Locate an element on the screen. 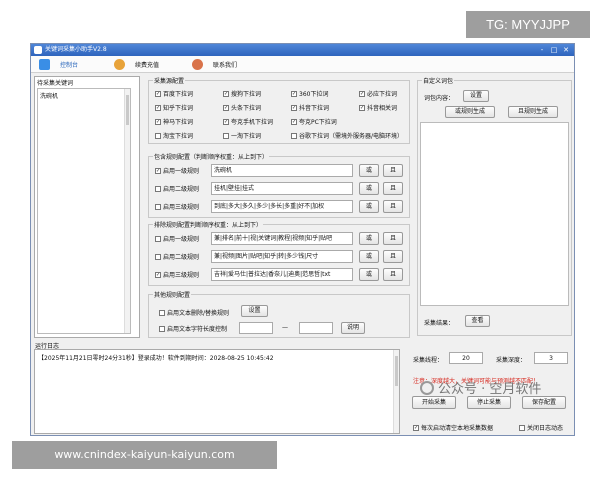  custom-pack-title: 自定义词包 is located at coordinates (438, 80).